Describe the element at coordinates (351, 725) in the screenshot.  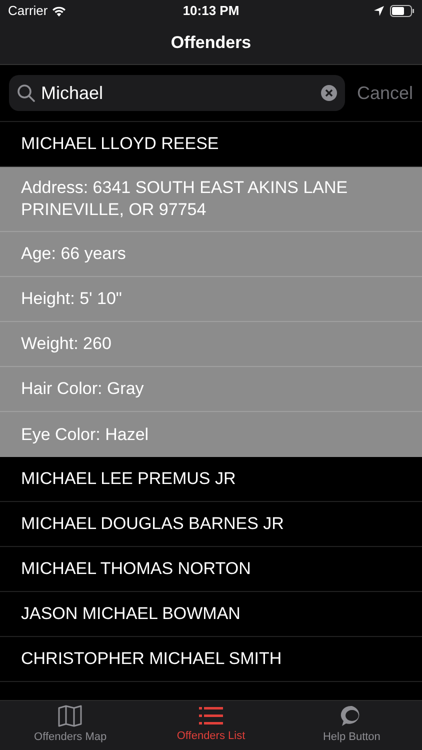
I see `tab-button: Help Button` at that location.